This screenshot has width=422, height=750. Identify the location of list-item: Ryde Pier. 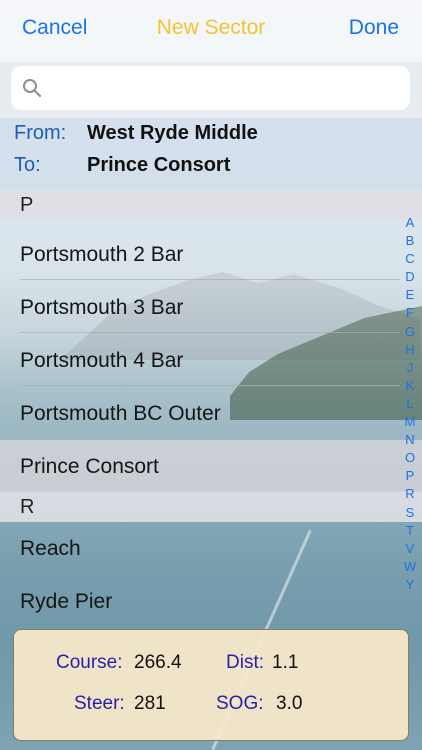
(211, 601).